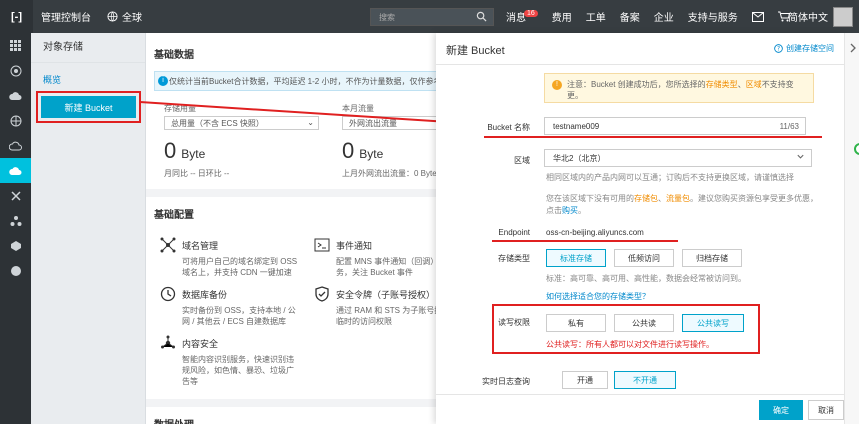 The image size is (859, 424). Describe the element at coordinates (576, 258) in the screenshot. I see `storage-type-standard: 标准存储` at that location.